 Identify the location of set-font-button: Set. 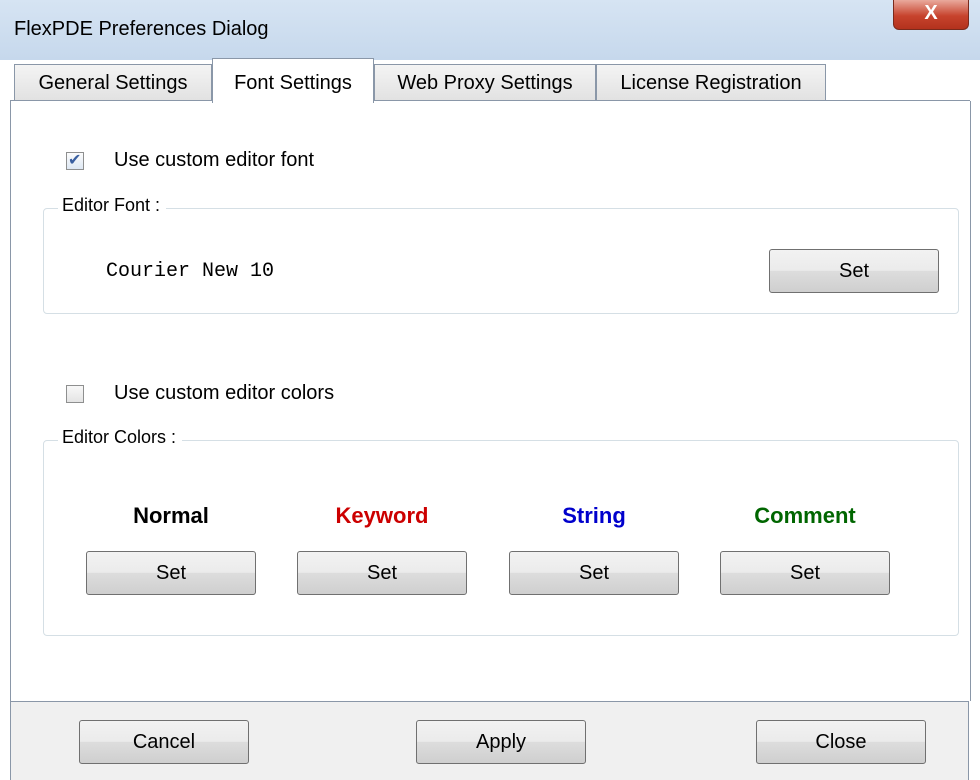
(854, 271).